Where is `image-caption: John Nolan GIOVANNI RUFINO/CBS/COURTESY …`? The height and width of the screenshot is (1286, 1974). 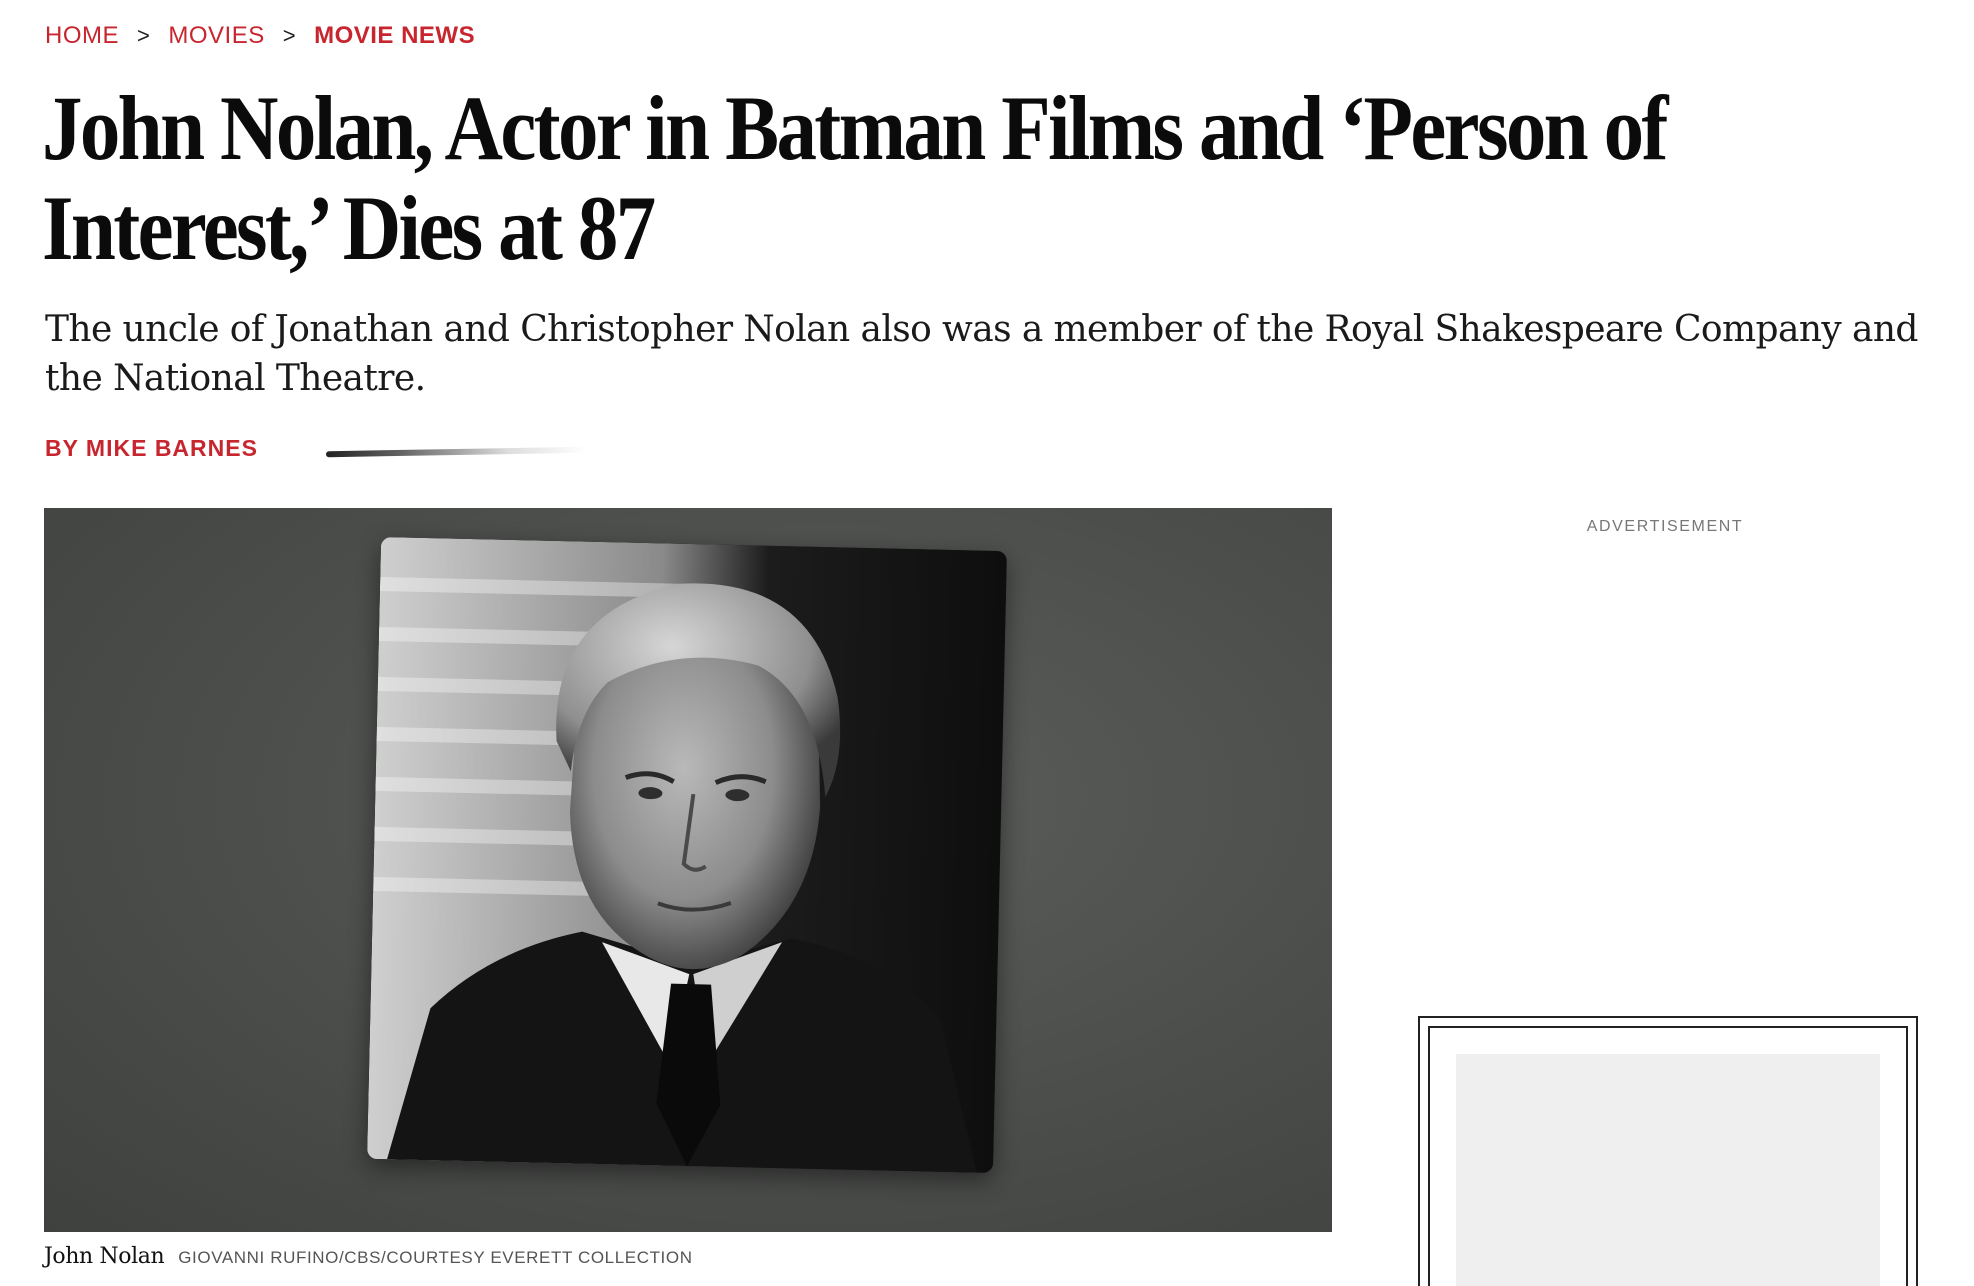 image-caption: John Nolan GIOVANNI RUFINO/CBS/COURTESY … is located at coordinates (368, 1256).